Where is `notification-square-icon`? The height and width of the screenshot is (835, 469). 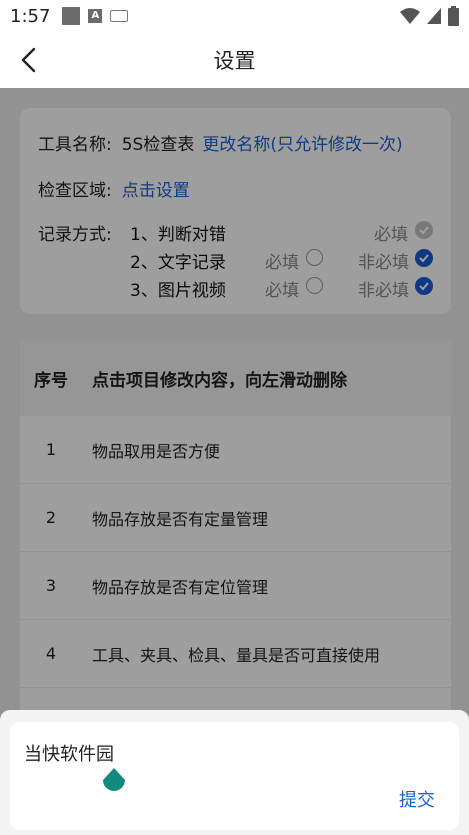
notification-square-icon is located at coordinates (71, 16).